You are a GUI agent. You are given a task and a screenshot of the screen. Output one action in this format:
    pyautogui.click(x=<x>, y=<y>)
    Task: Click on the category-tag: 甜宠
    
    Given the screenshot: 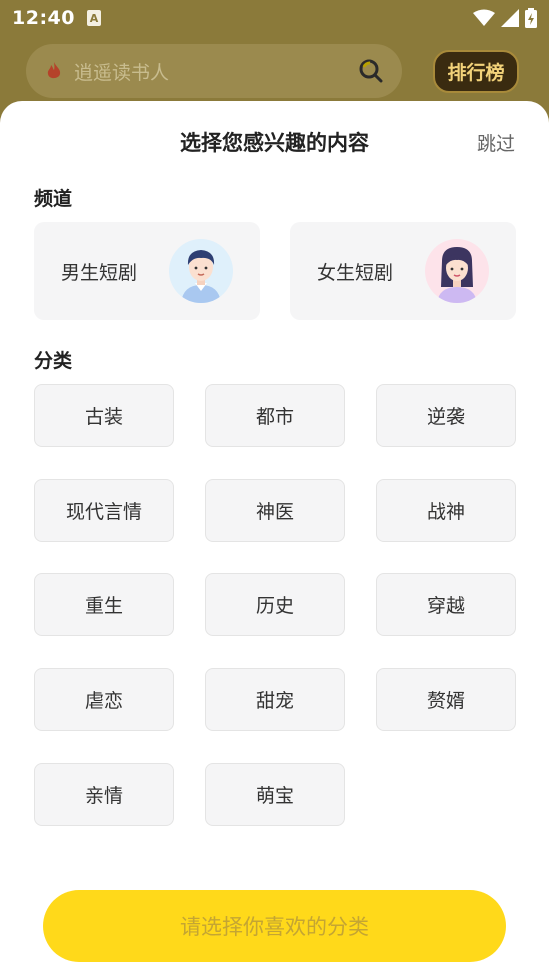 What is the action you would take?
    pyautogui.click(x=275, y=699)
    